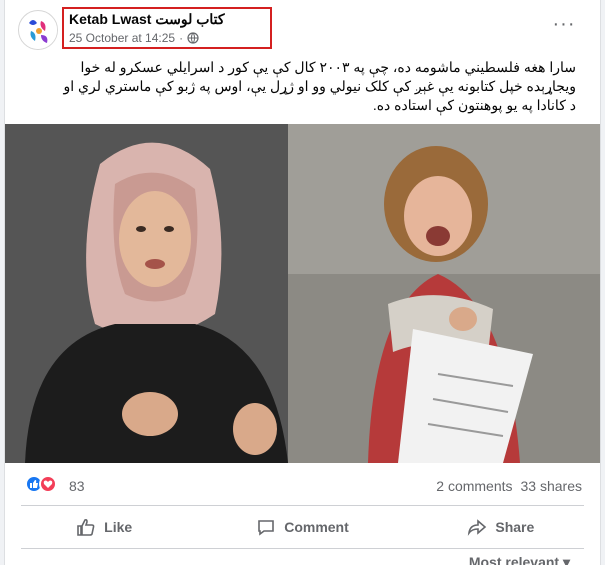 This screenshot has height=565, width=605. I want to click on comment-icon, so click(266, 528).